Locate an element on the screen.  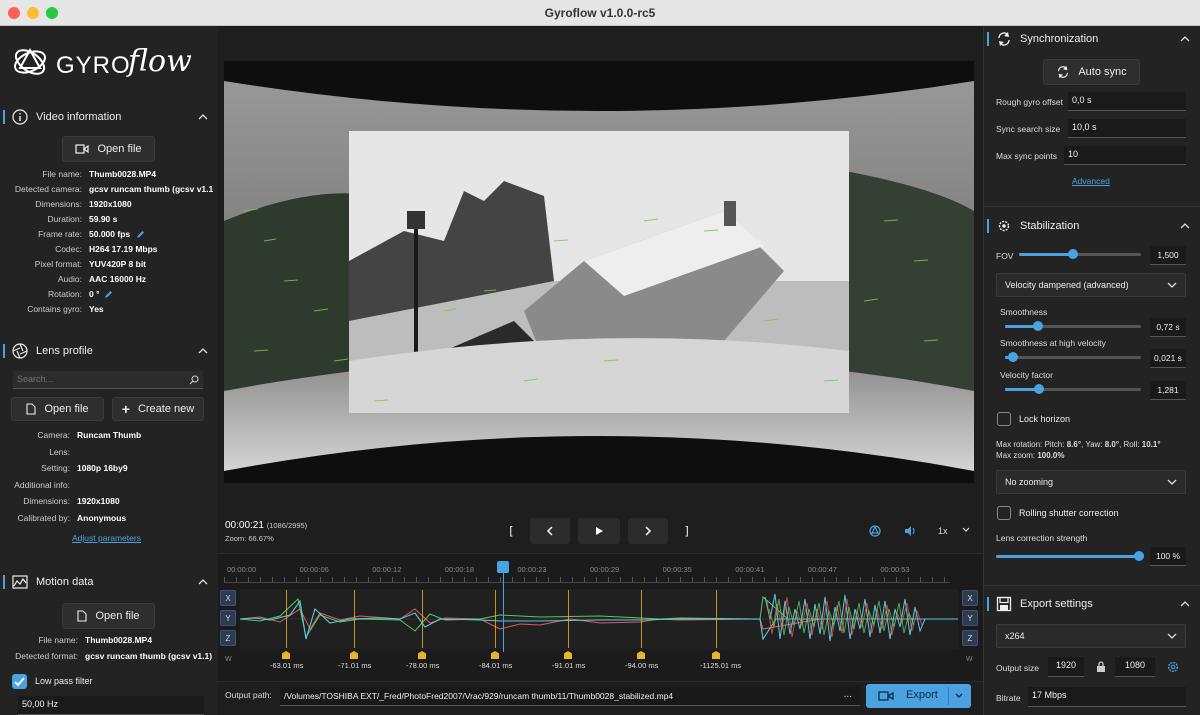
smoothness-value-input: 0,72 s is located at coordinates (1168, 327).